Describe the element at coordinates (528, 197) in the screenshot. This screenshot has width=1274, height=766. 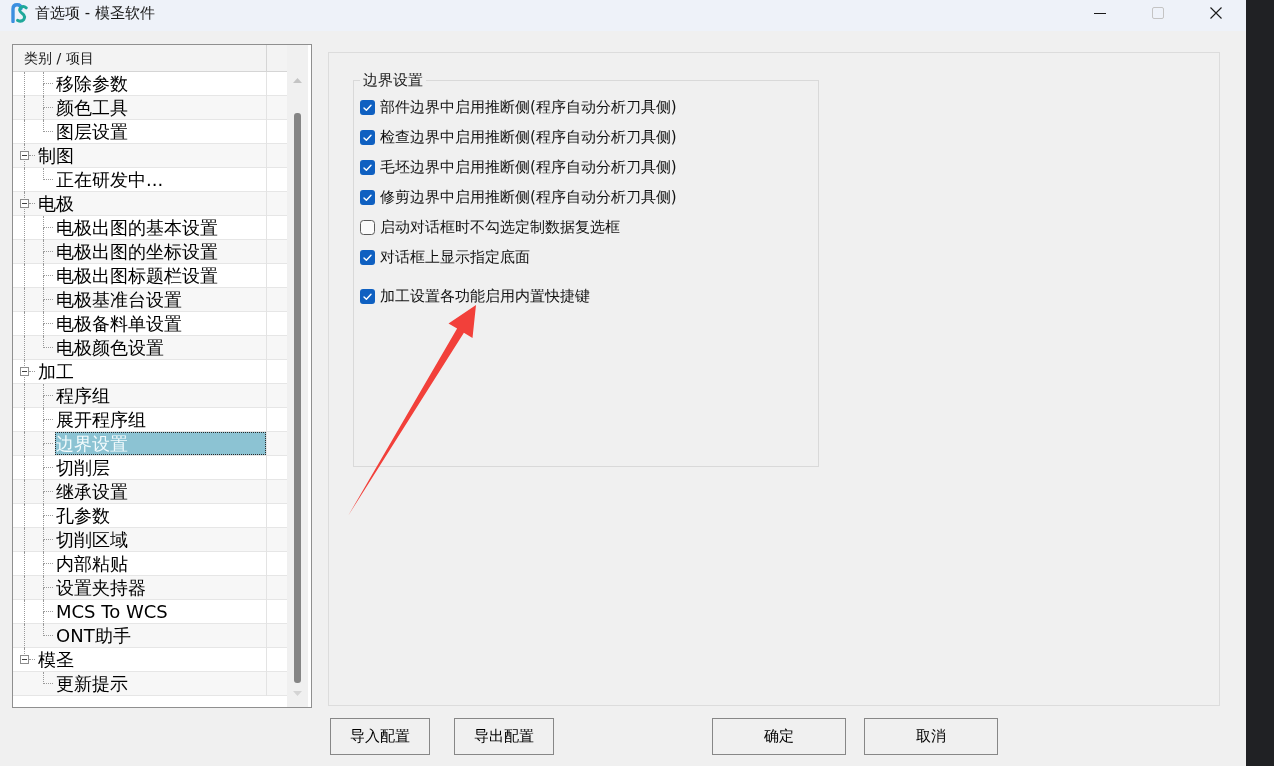
I see `option-label: 修剪边界中启用推断侧(程序自动分析刀具侧)` at that location.